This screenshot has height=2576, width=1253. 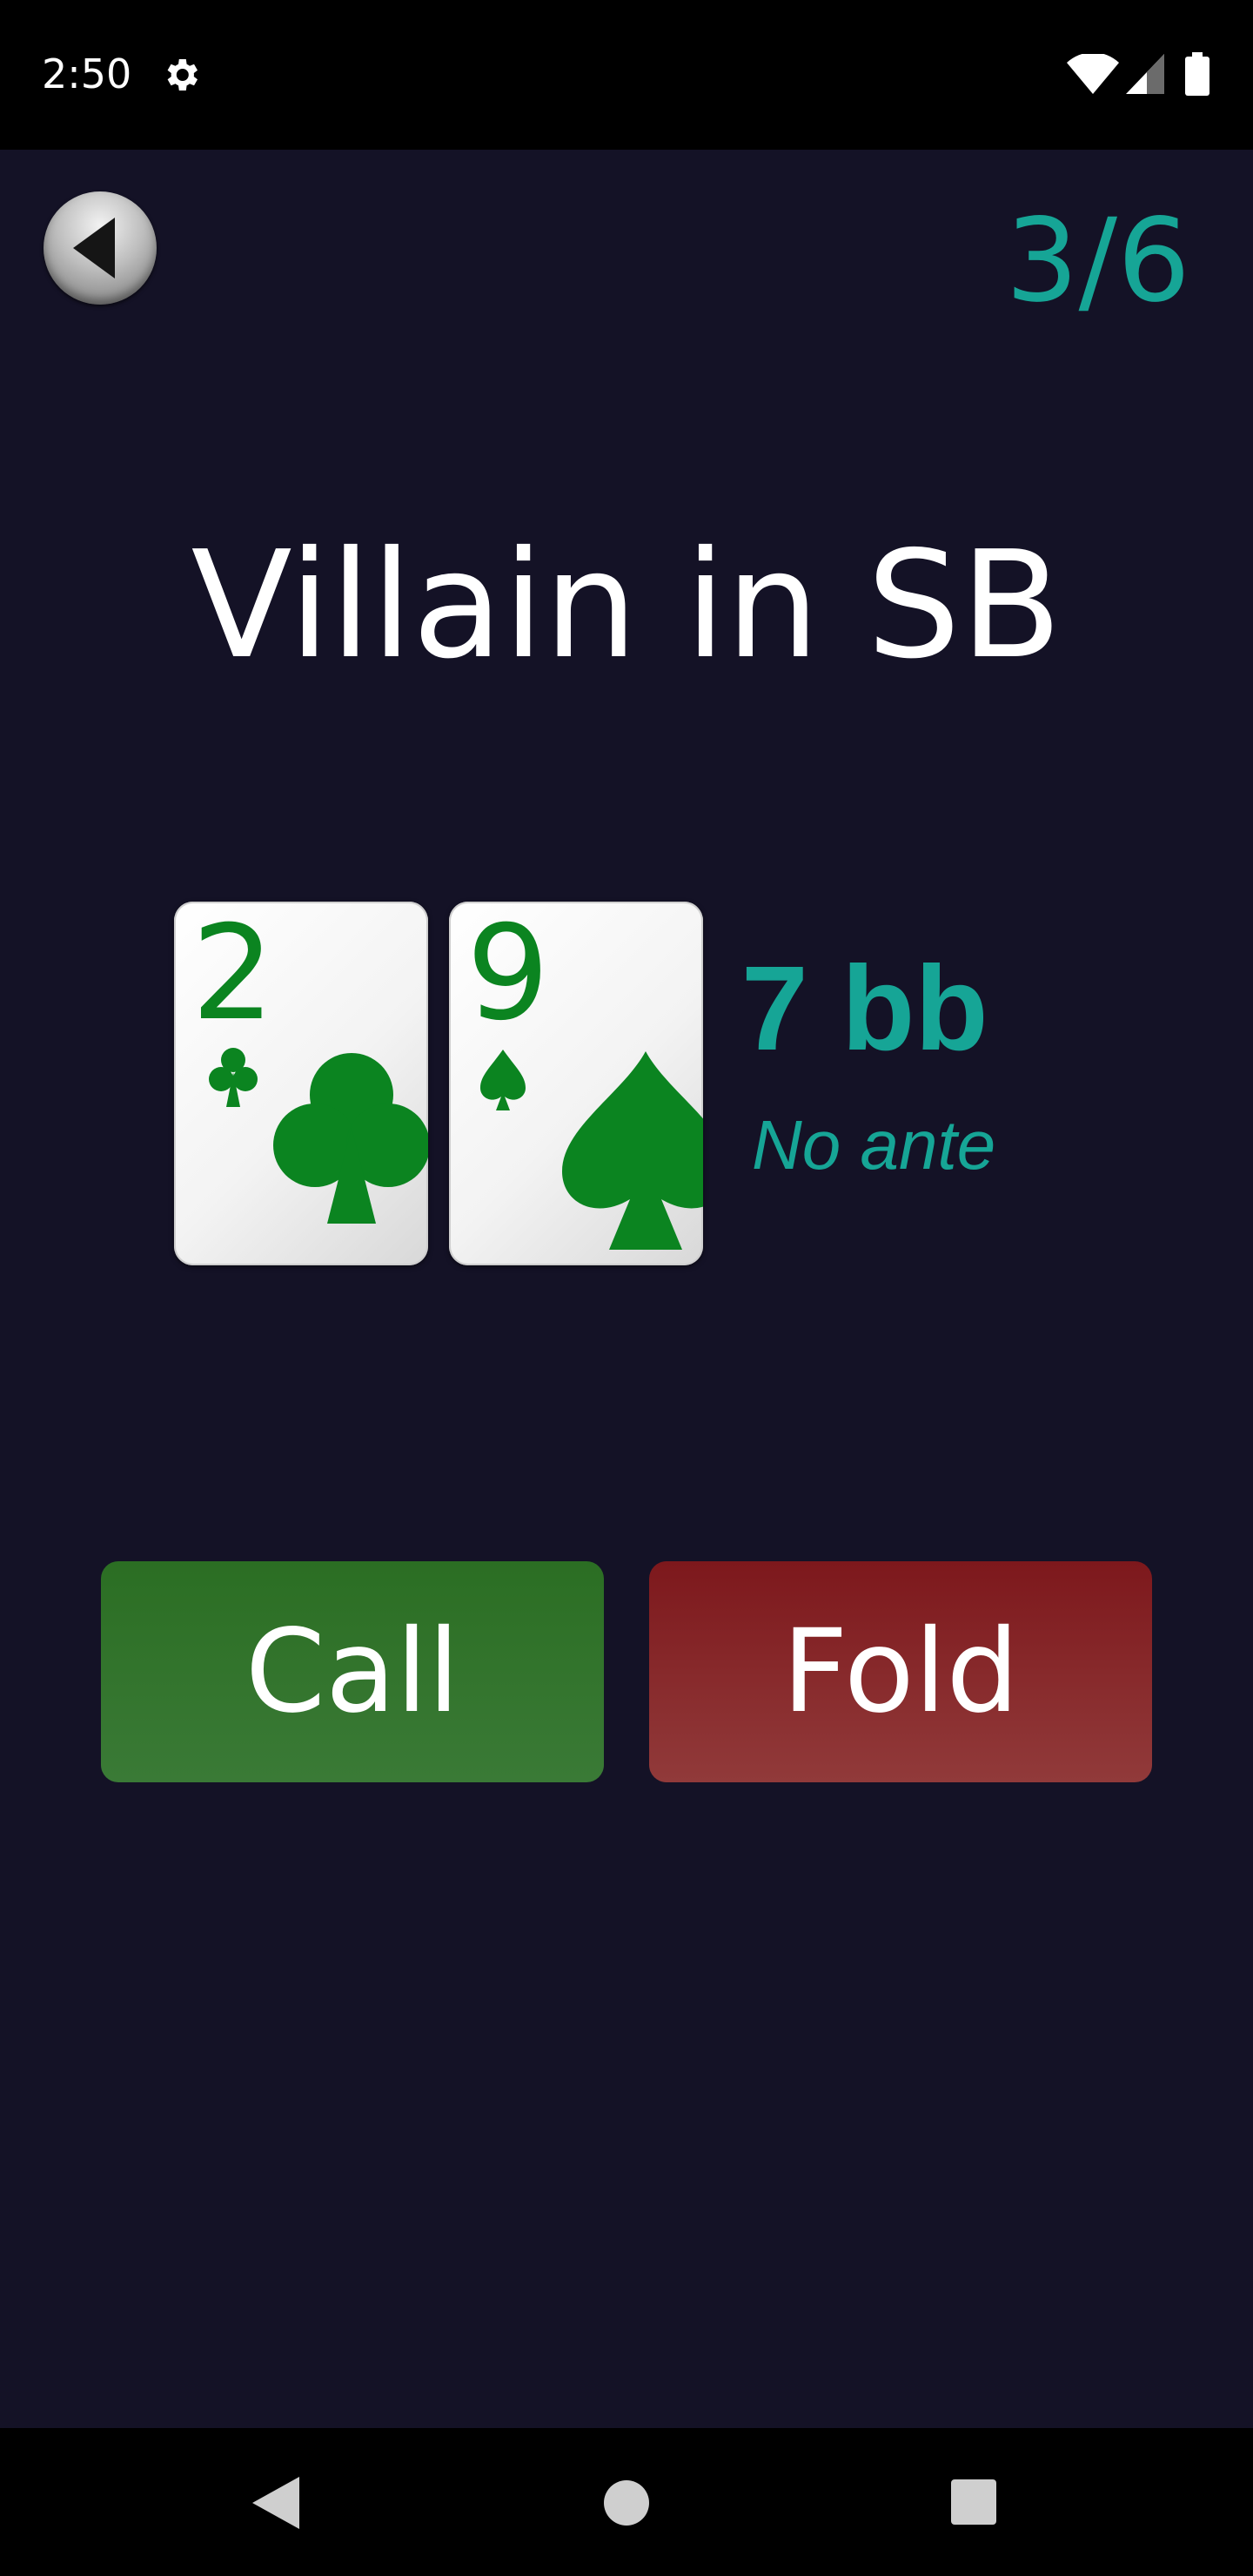 What do you see at coordinates (591, 1150) in the screenshot?
I see `spade-icon` at bounding box center [591, 1150].